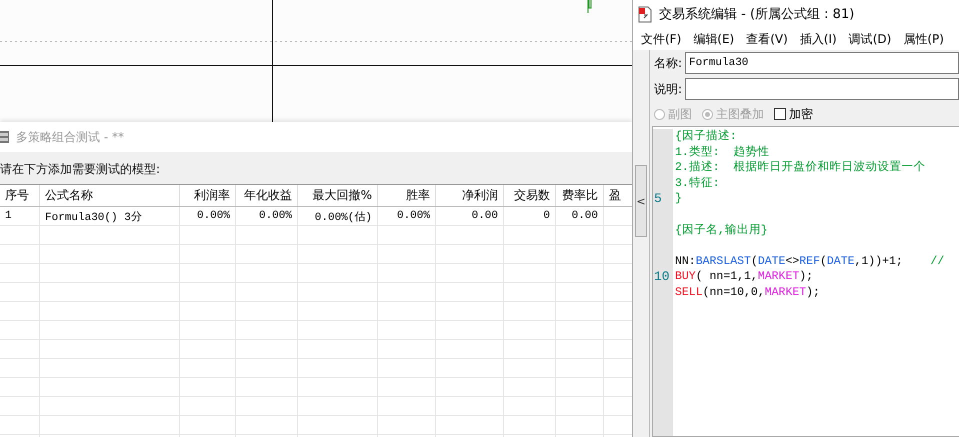 The width and height of the screenshot is (959, 437). What do you see at coordinates (580, 195) in the screenshot?
I see `column-header: 费率比` at bounding box center [580, 195].